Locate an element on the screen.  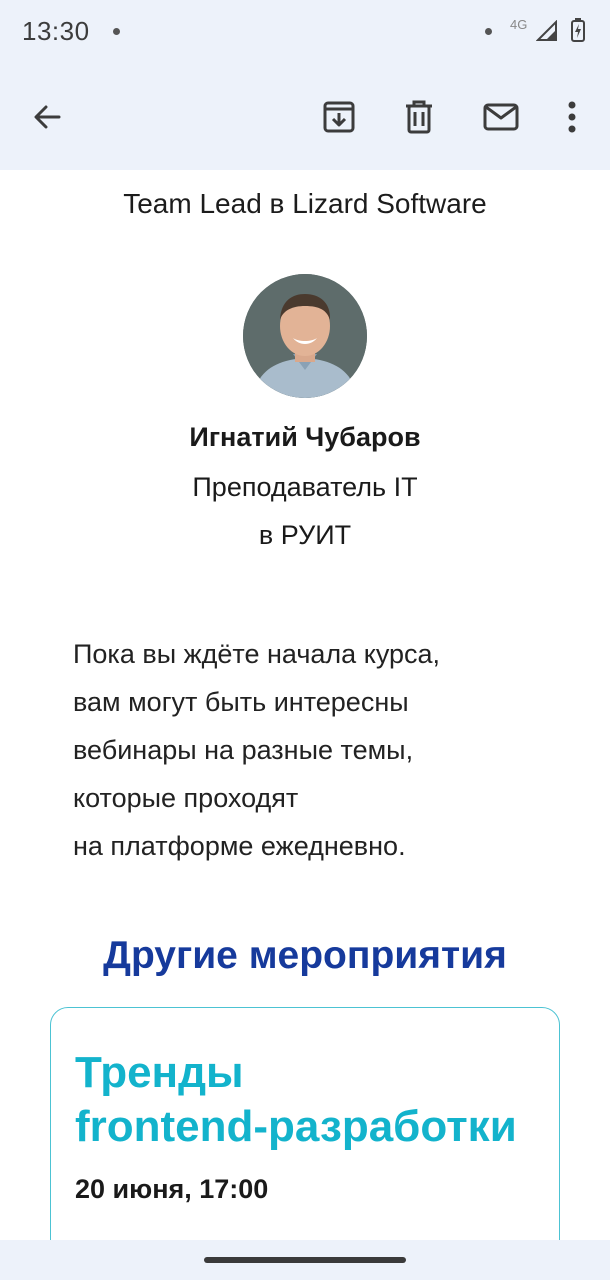
sender-subtitle: Team Lead в Lizard Software is located at coordinates (305, 203).